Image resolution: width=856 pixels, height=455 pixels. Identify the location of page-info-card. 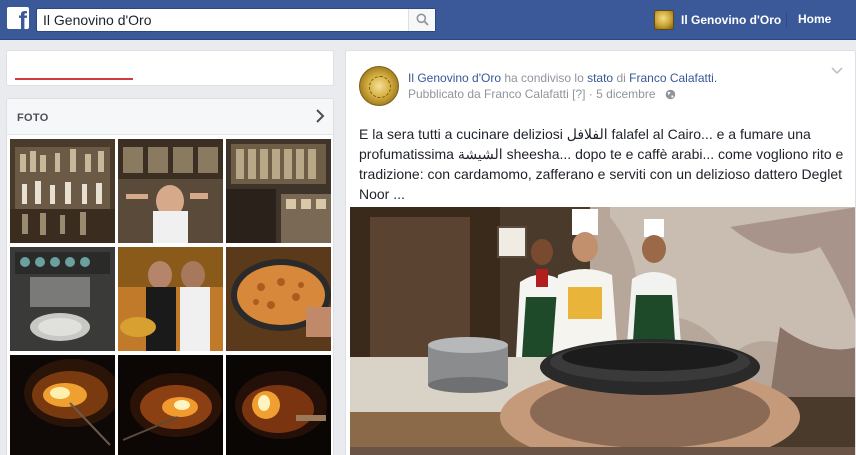
(170, 68).